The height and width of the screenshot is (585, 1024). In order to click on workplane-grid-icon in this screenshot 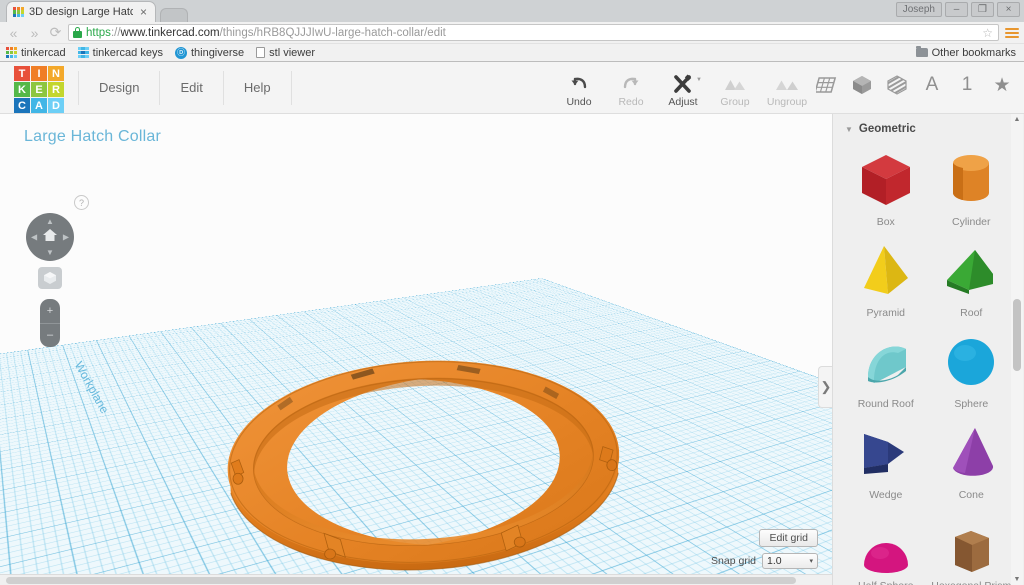, I will do `click(827, 85)`.